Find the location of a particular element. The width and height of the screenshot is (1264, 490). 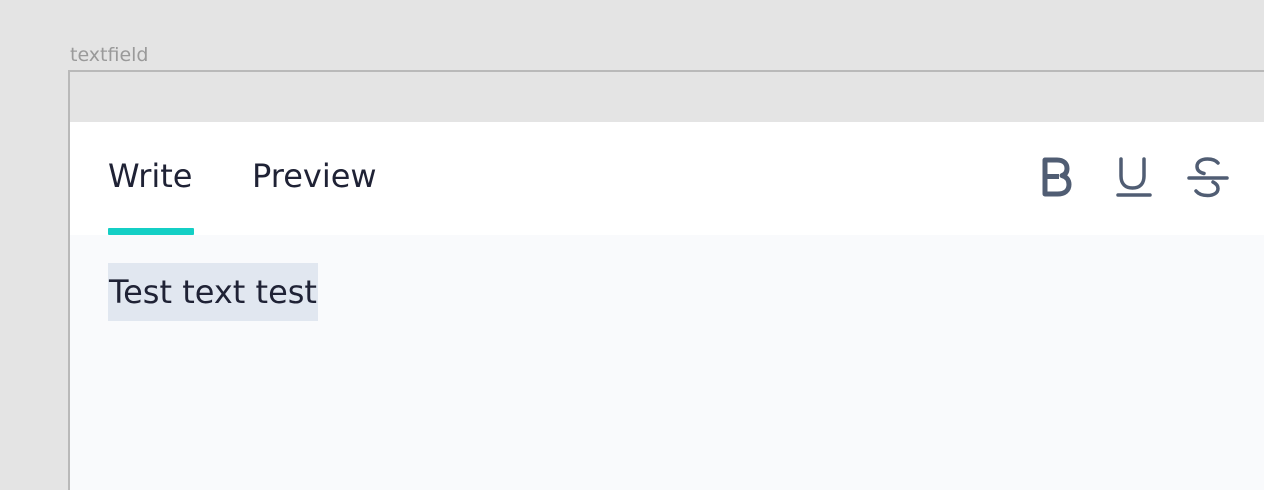

underline-button is located at coordinates (1134, 178).